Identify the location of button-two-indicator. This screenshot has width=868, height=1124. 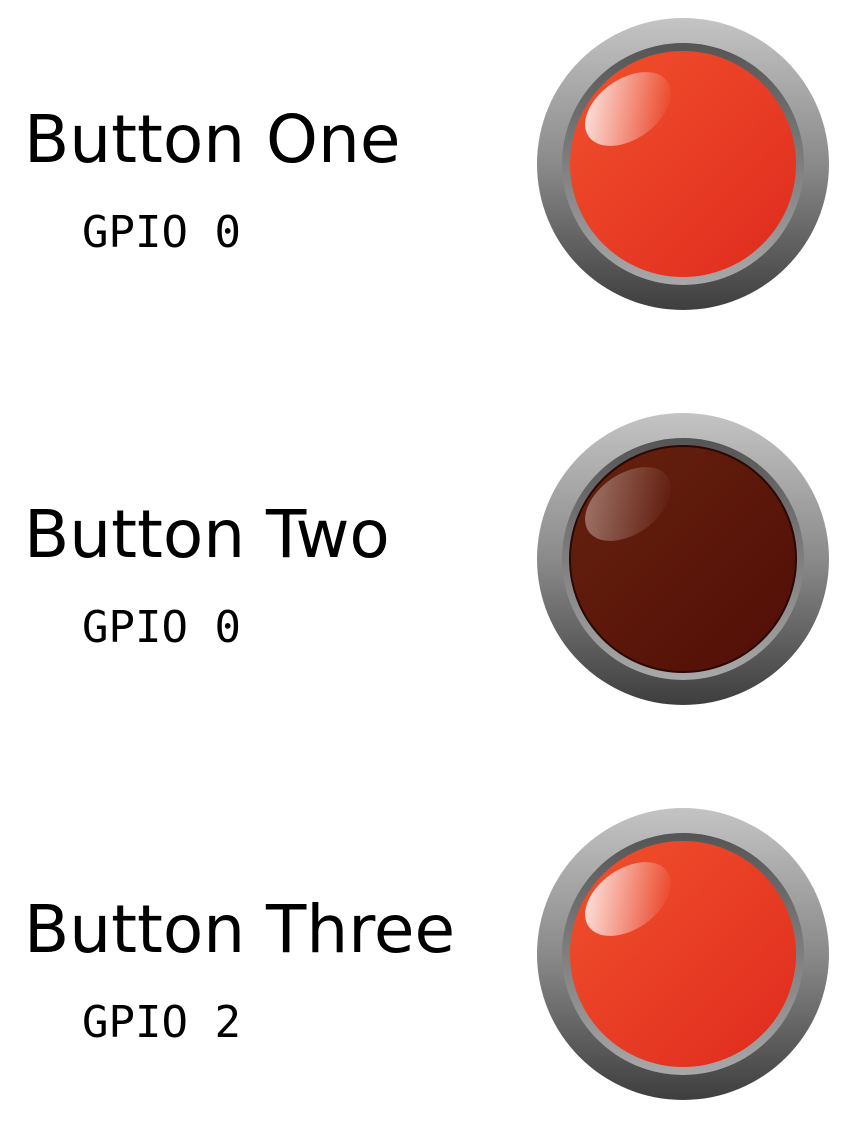
(683, 559).